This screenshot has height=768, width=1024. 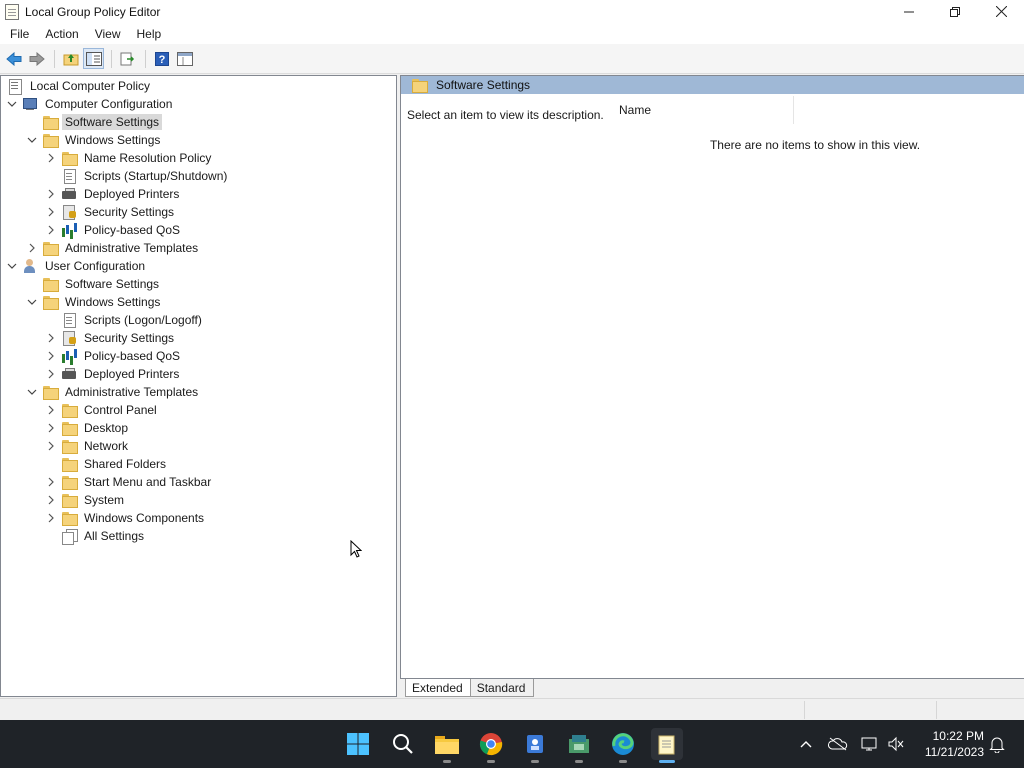 I want to click on close-button, so click(x=1001, y=11).